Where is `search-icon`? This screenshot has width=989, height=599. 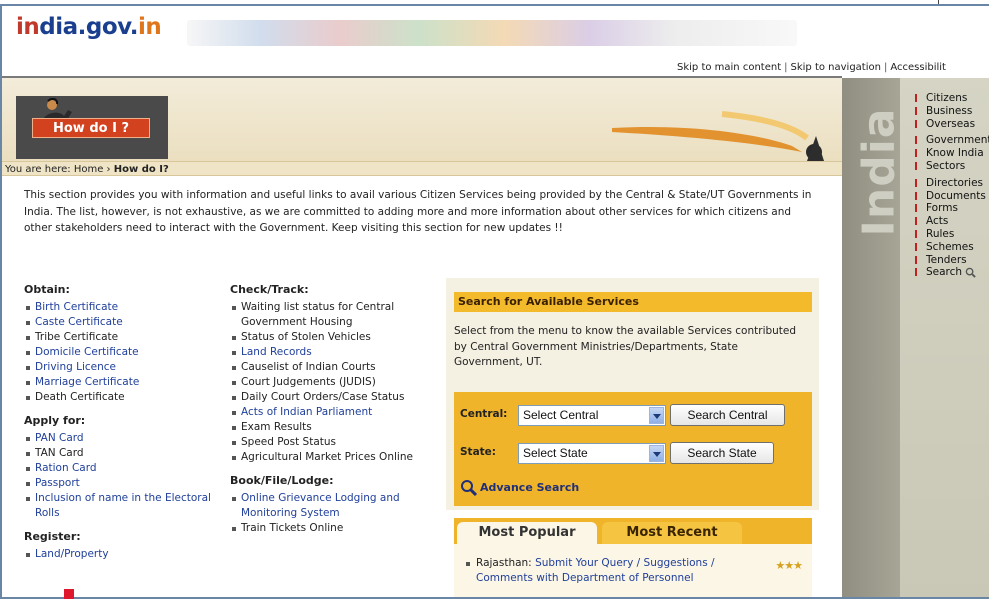
search-icon is located at coordinates (970, 272).